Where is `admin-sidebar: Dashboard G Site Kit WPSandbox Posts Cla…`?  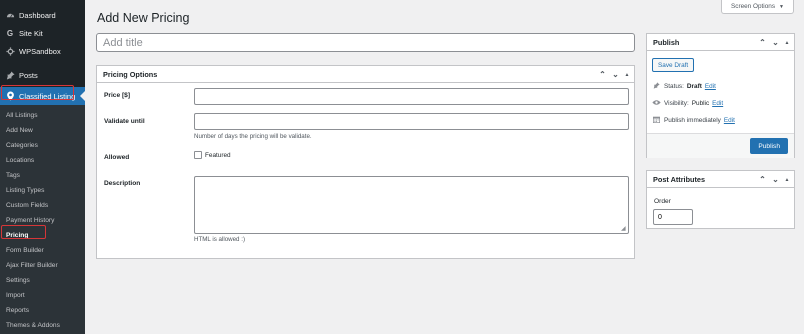 admin-sidebar: Dashboard G Site Kit WPSandbox Posts Cla… is located at coordinates (42, 167).